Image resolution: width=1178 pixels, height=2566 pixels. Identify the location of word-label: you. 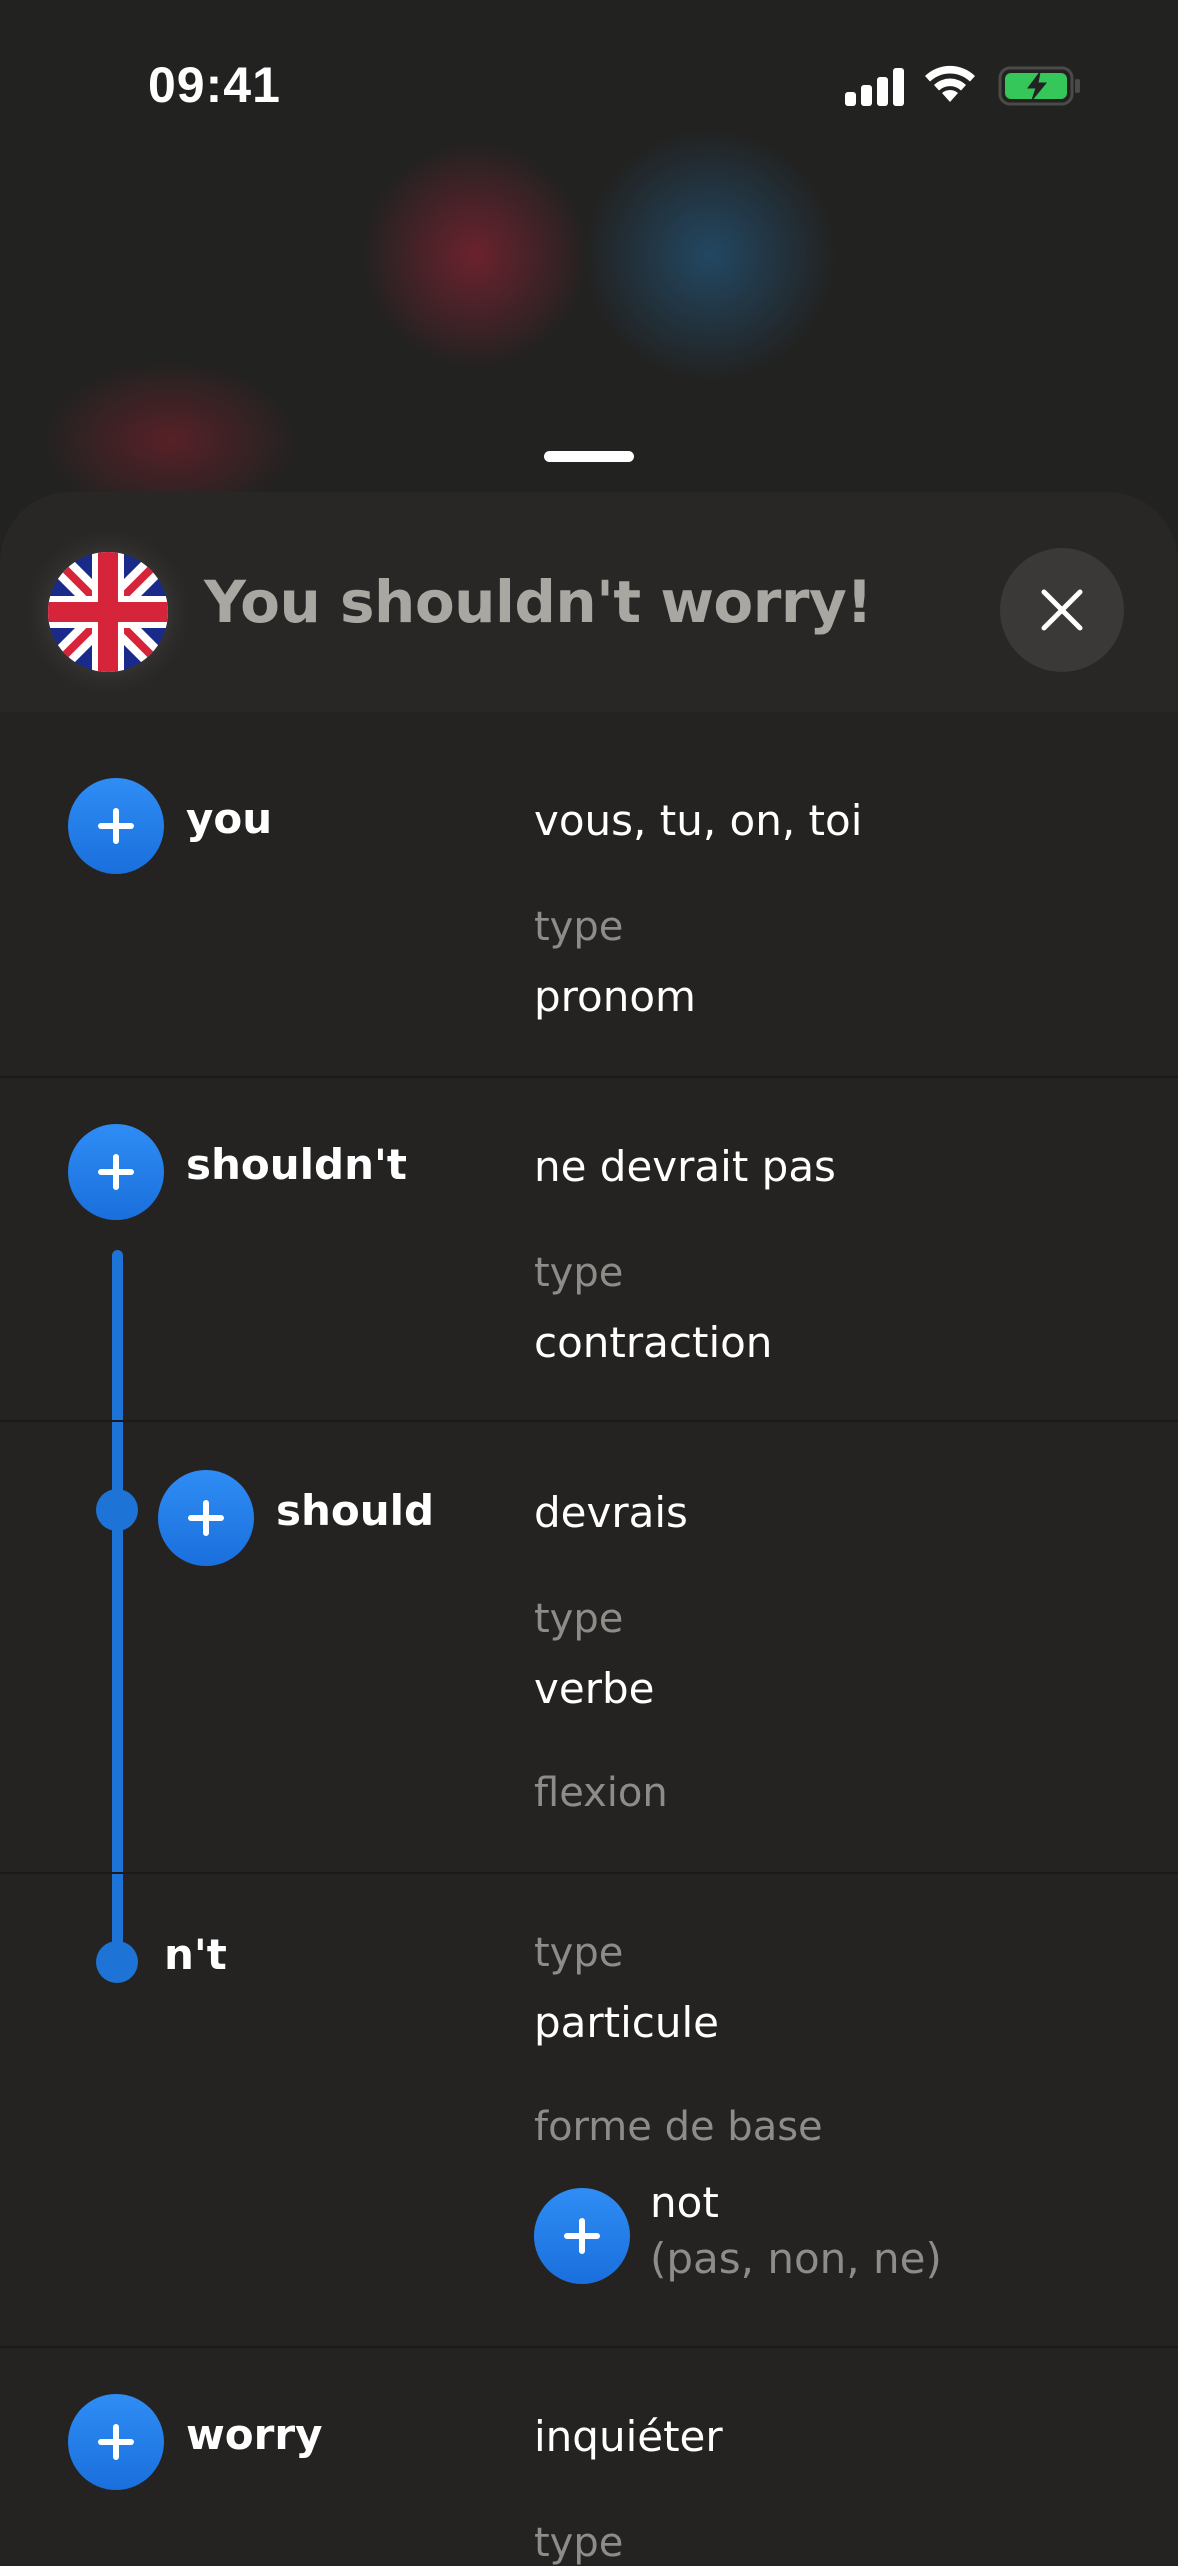
(229, 818).